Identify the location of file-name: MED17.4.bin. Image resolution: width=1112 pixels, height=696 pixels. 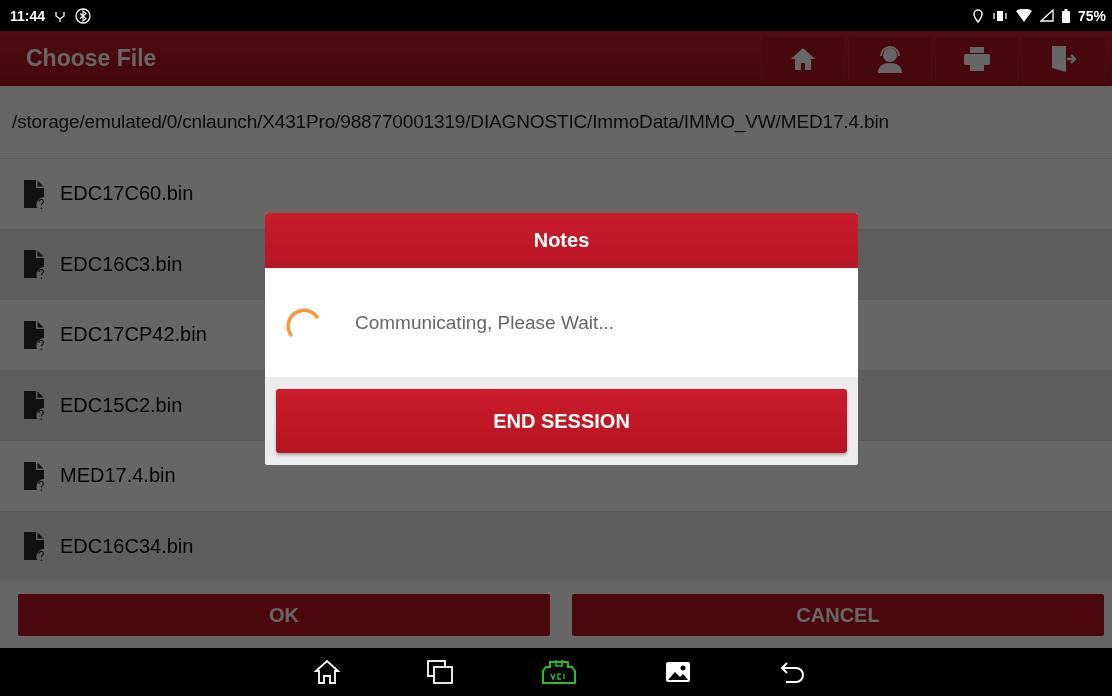
(118, 476).